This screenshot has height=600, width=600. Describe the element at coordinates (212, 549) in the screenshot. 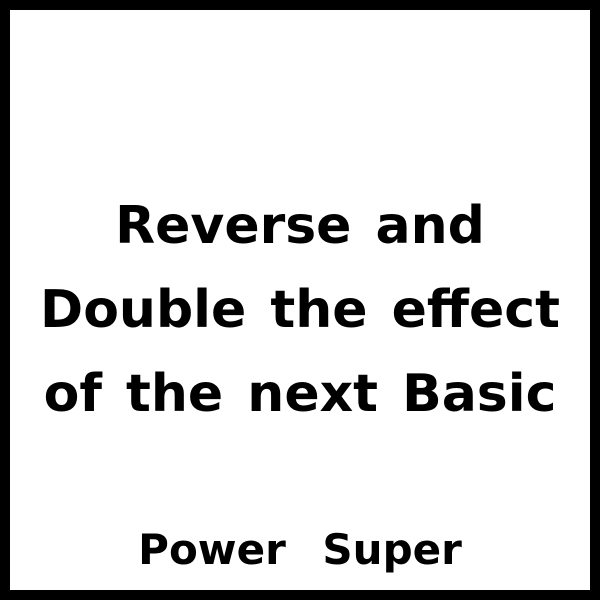

I see `type-tag-power: Power` at that location.